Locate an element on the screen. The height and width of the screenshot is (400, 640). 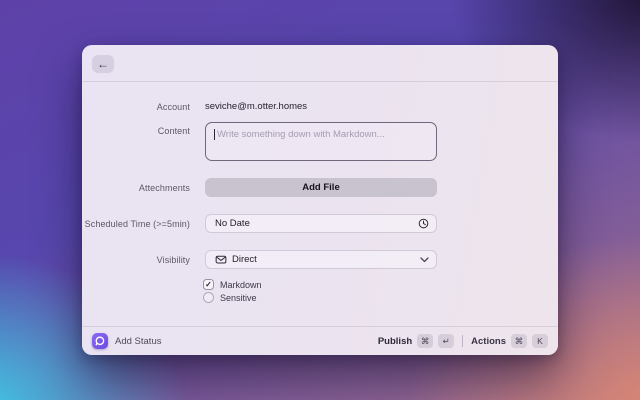
footer-divider is located at coordinates (463, 341).